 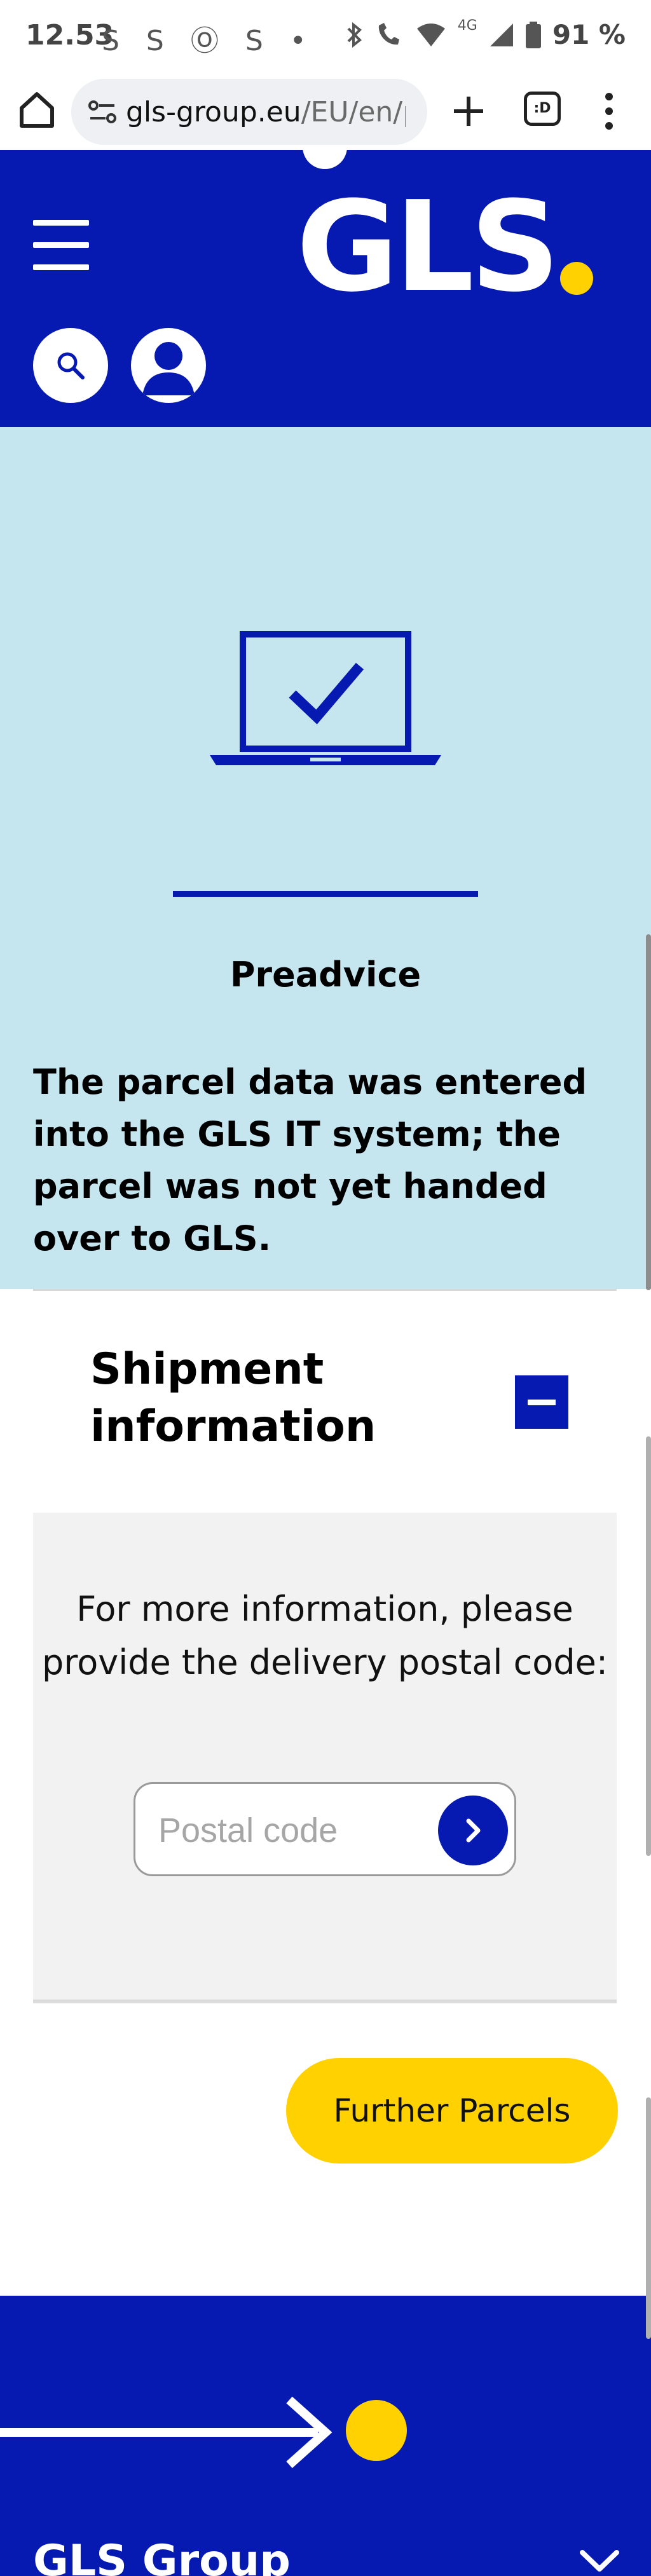 What do you see at coordinates (325, 975) in the screenshot?
I see `status-title: Preadvice` at bounding box center [325, 975].